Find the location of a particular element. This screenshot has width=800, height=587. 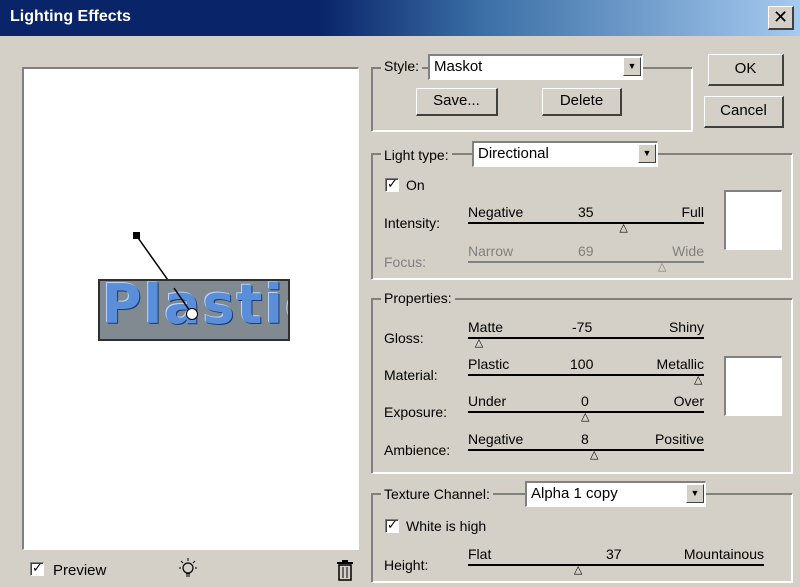

close-button: ✕ is located at coordinates (781, 18).